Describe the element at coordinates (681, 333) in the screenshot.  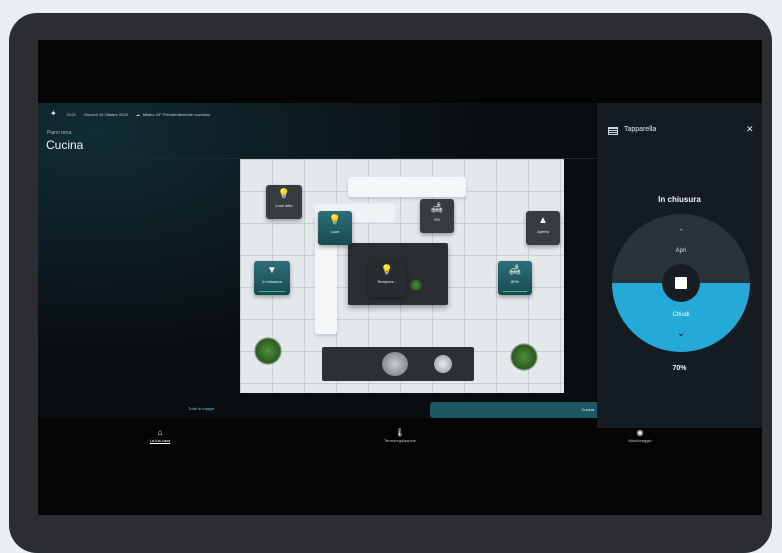
I see `chevron-down-icon: ⌄` at that location.